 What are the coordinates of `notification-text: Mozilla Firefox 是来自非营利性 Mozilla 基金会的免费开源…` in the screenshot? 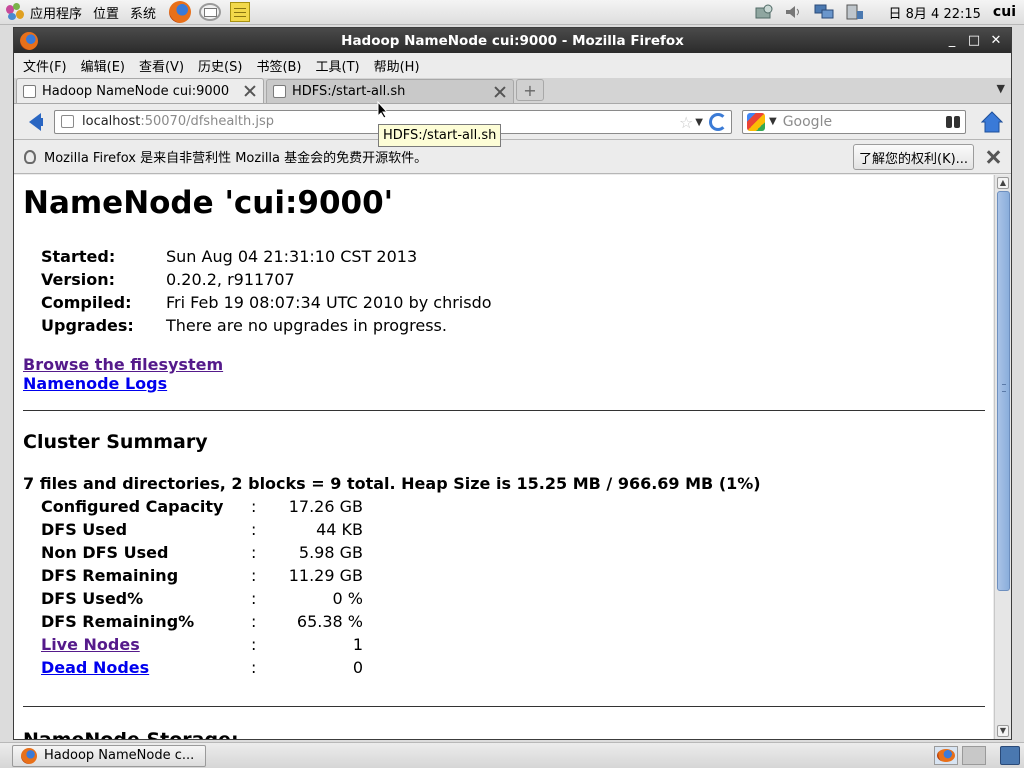 It's located at (236, 158).